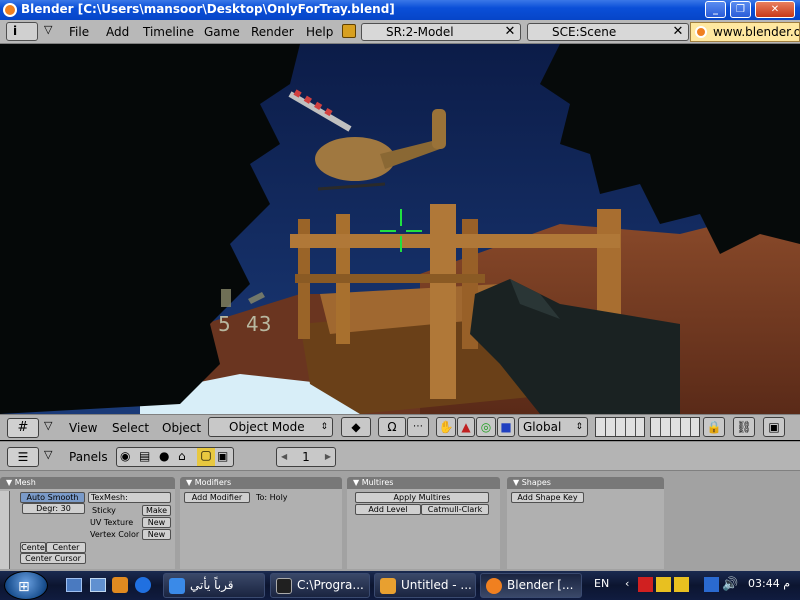  What do you see at coordinates (272, 32) in the screenshot?
I see `menu-render: Render` at bounding box center [272, 32].